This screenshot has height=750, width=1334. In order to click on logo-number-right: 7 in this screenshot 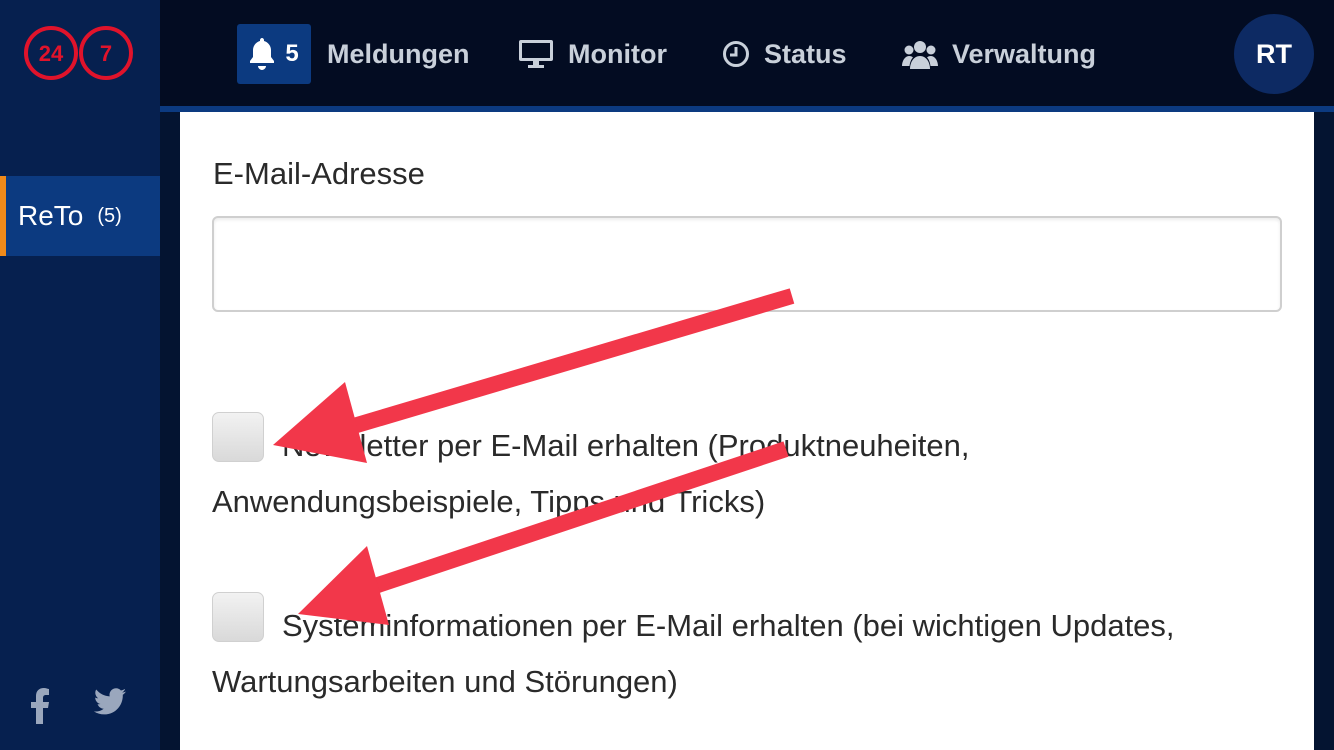, I will do `click(106, 53)`.